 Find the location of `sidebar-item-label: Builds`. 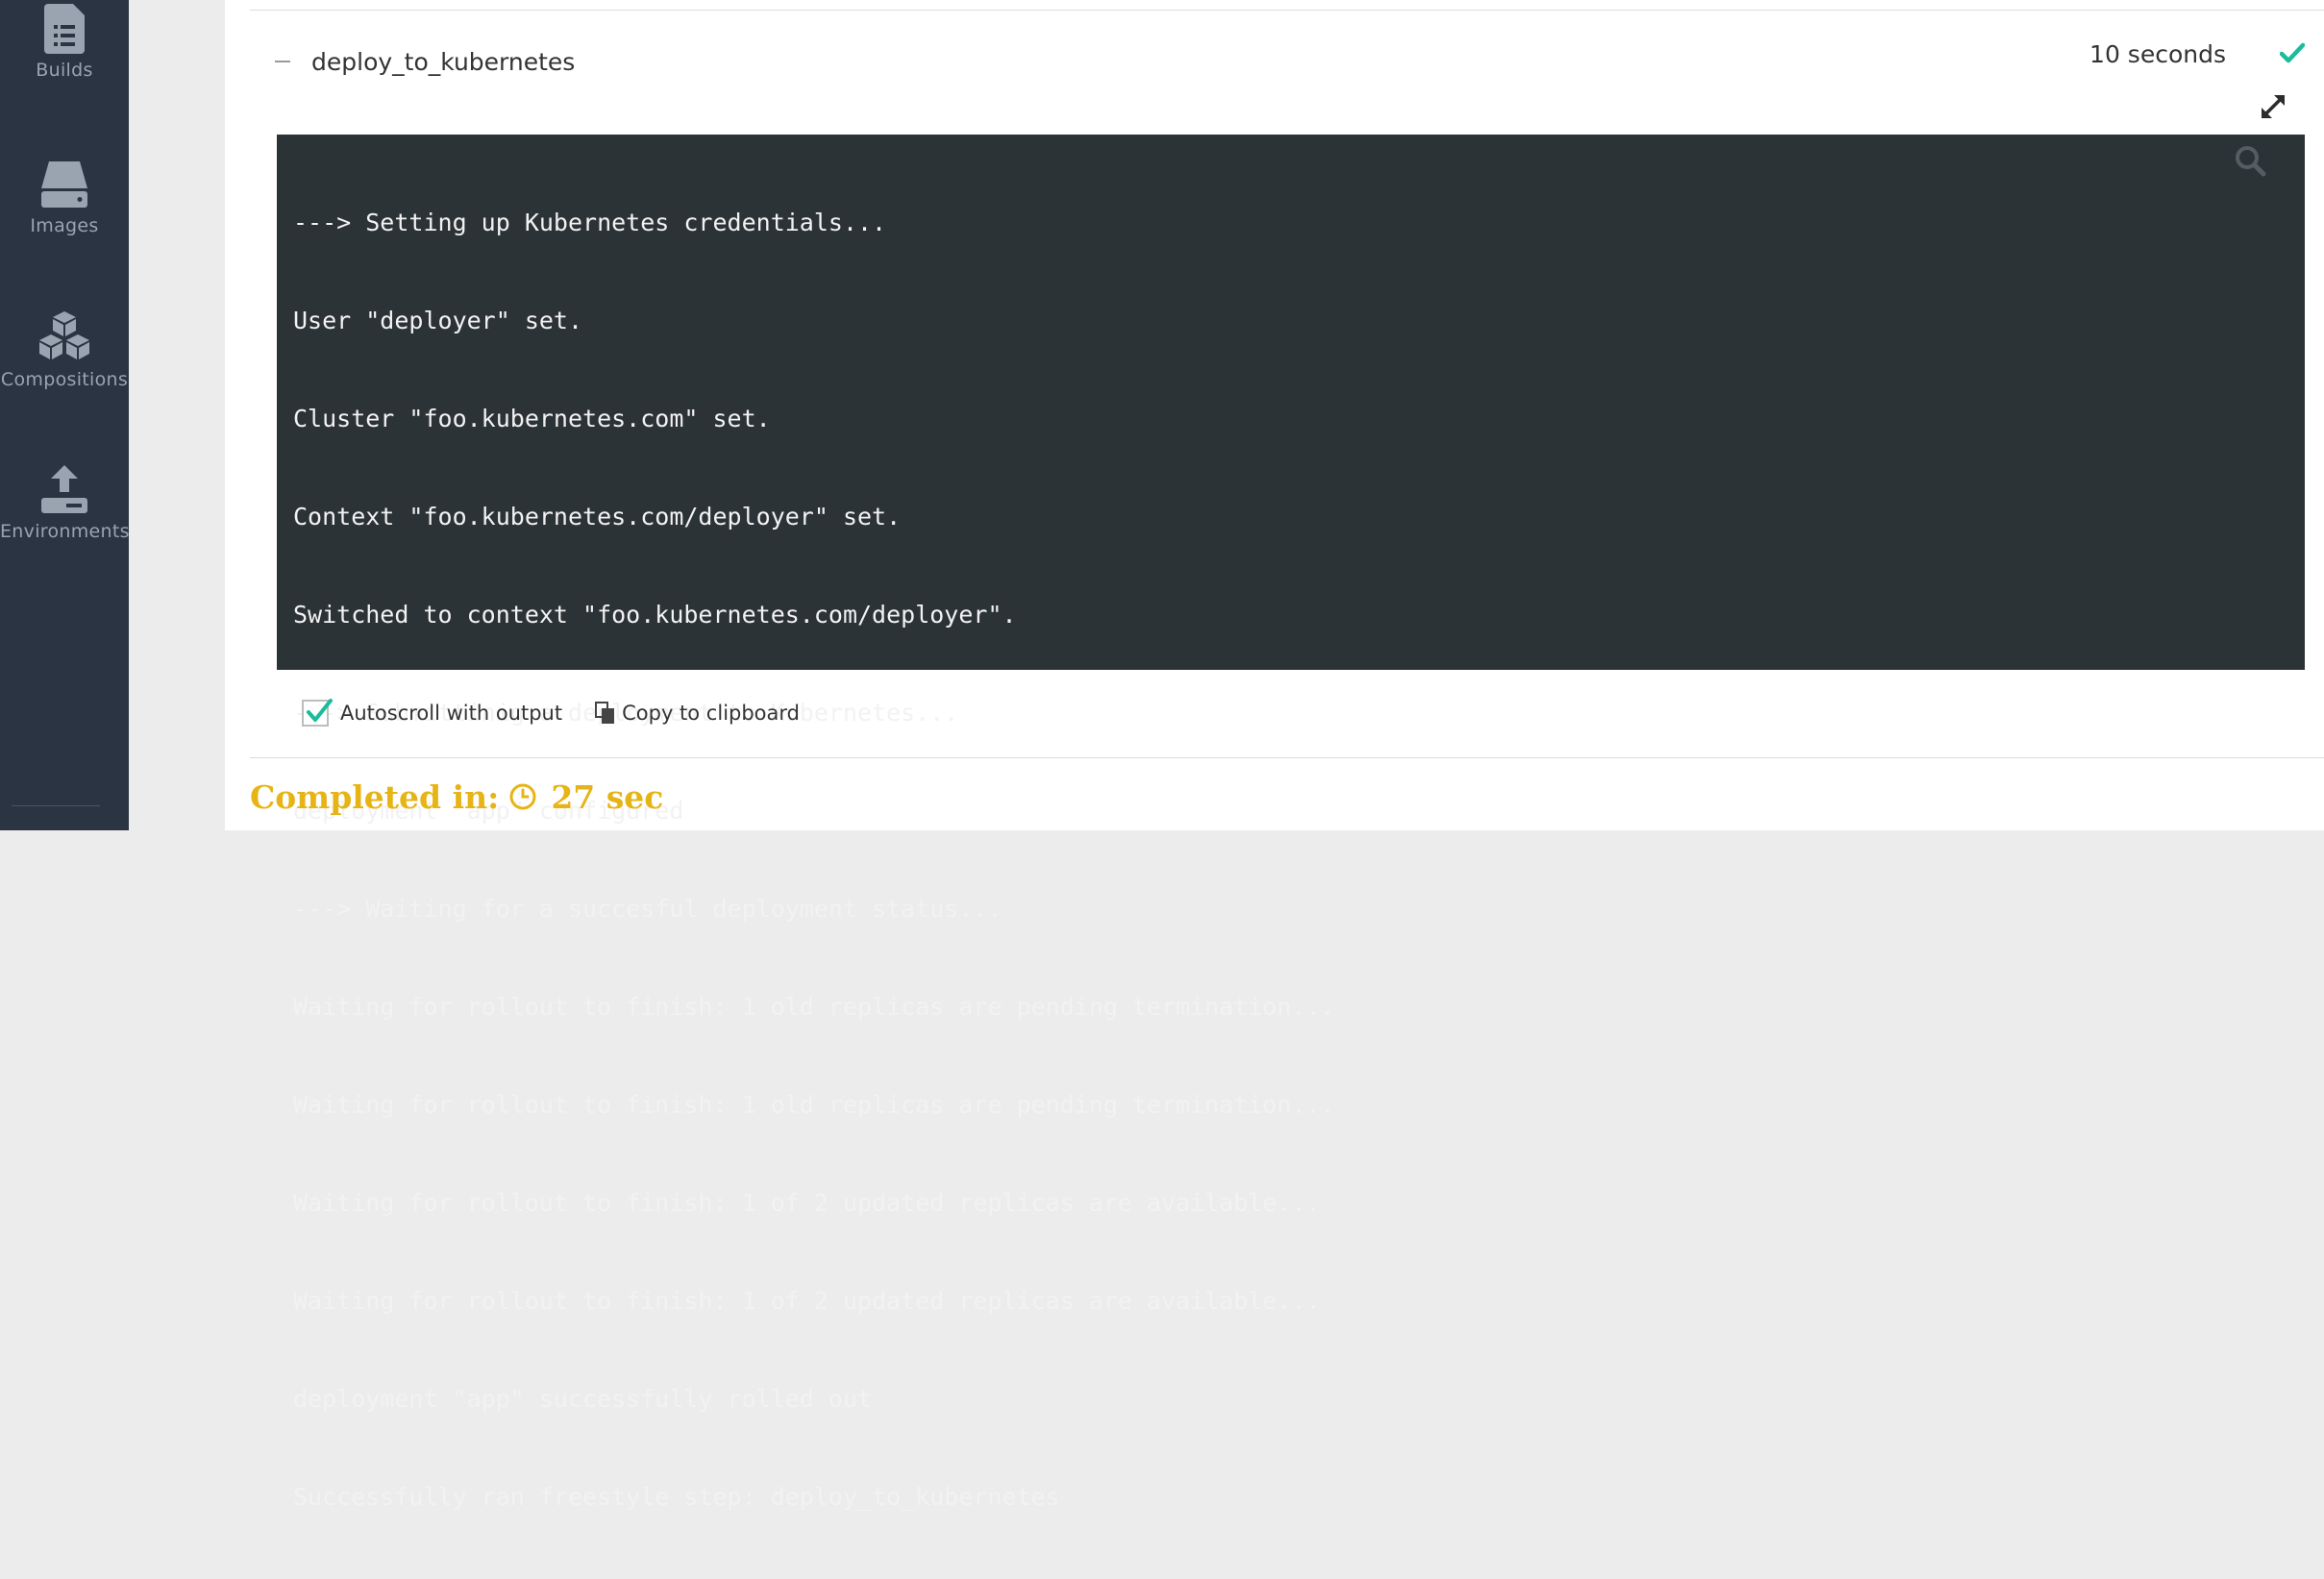

sidebar-item-label: Builds is located at coordinates (64, 71).